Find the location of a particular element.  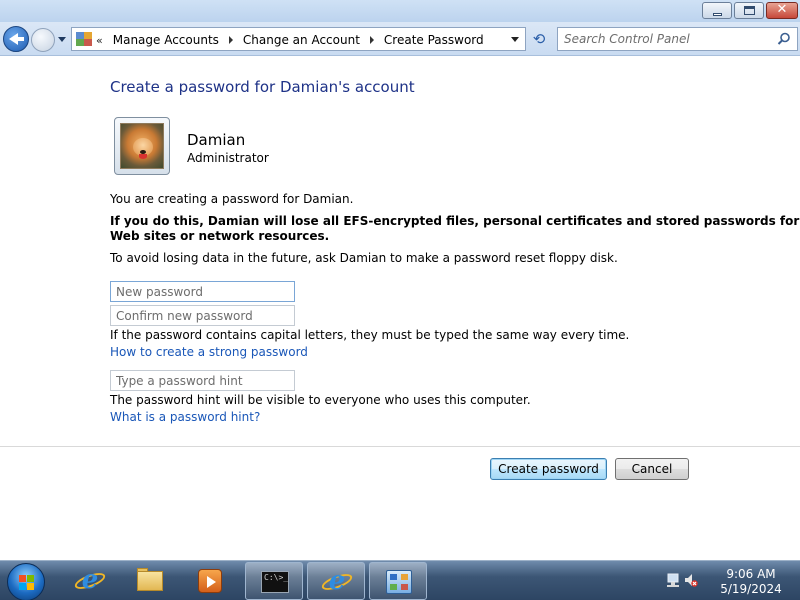

refresh-icon: ⟲ is located at coordinates (539, 39).